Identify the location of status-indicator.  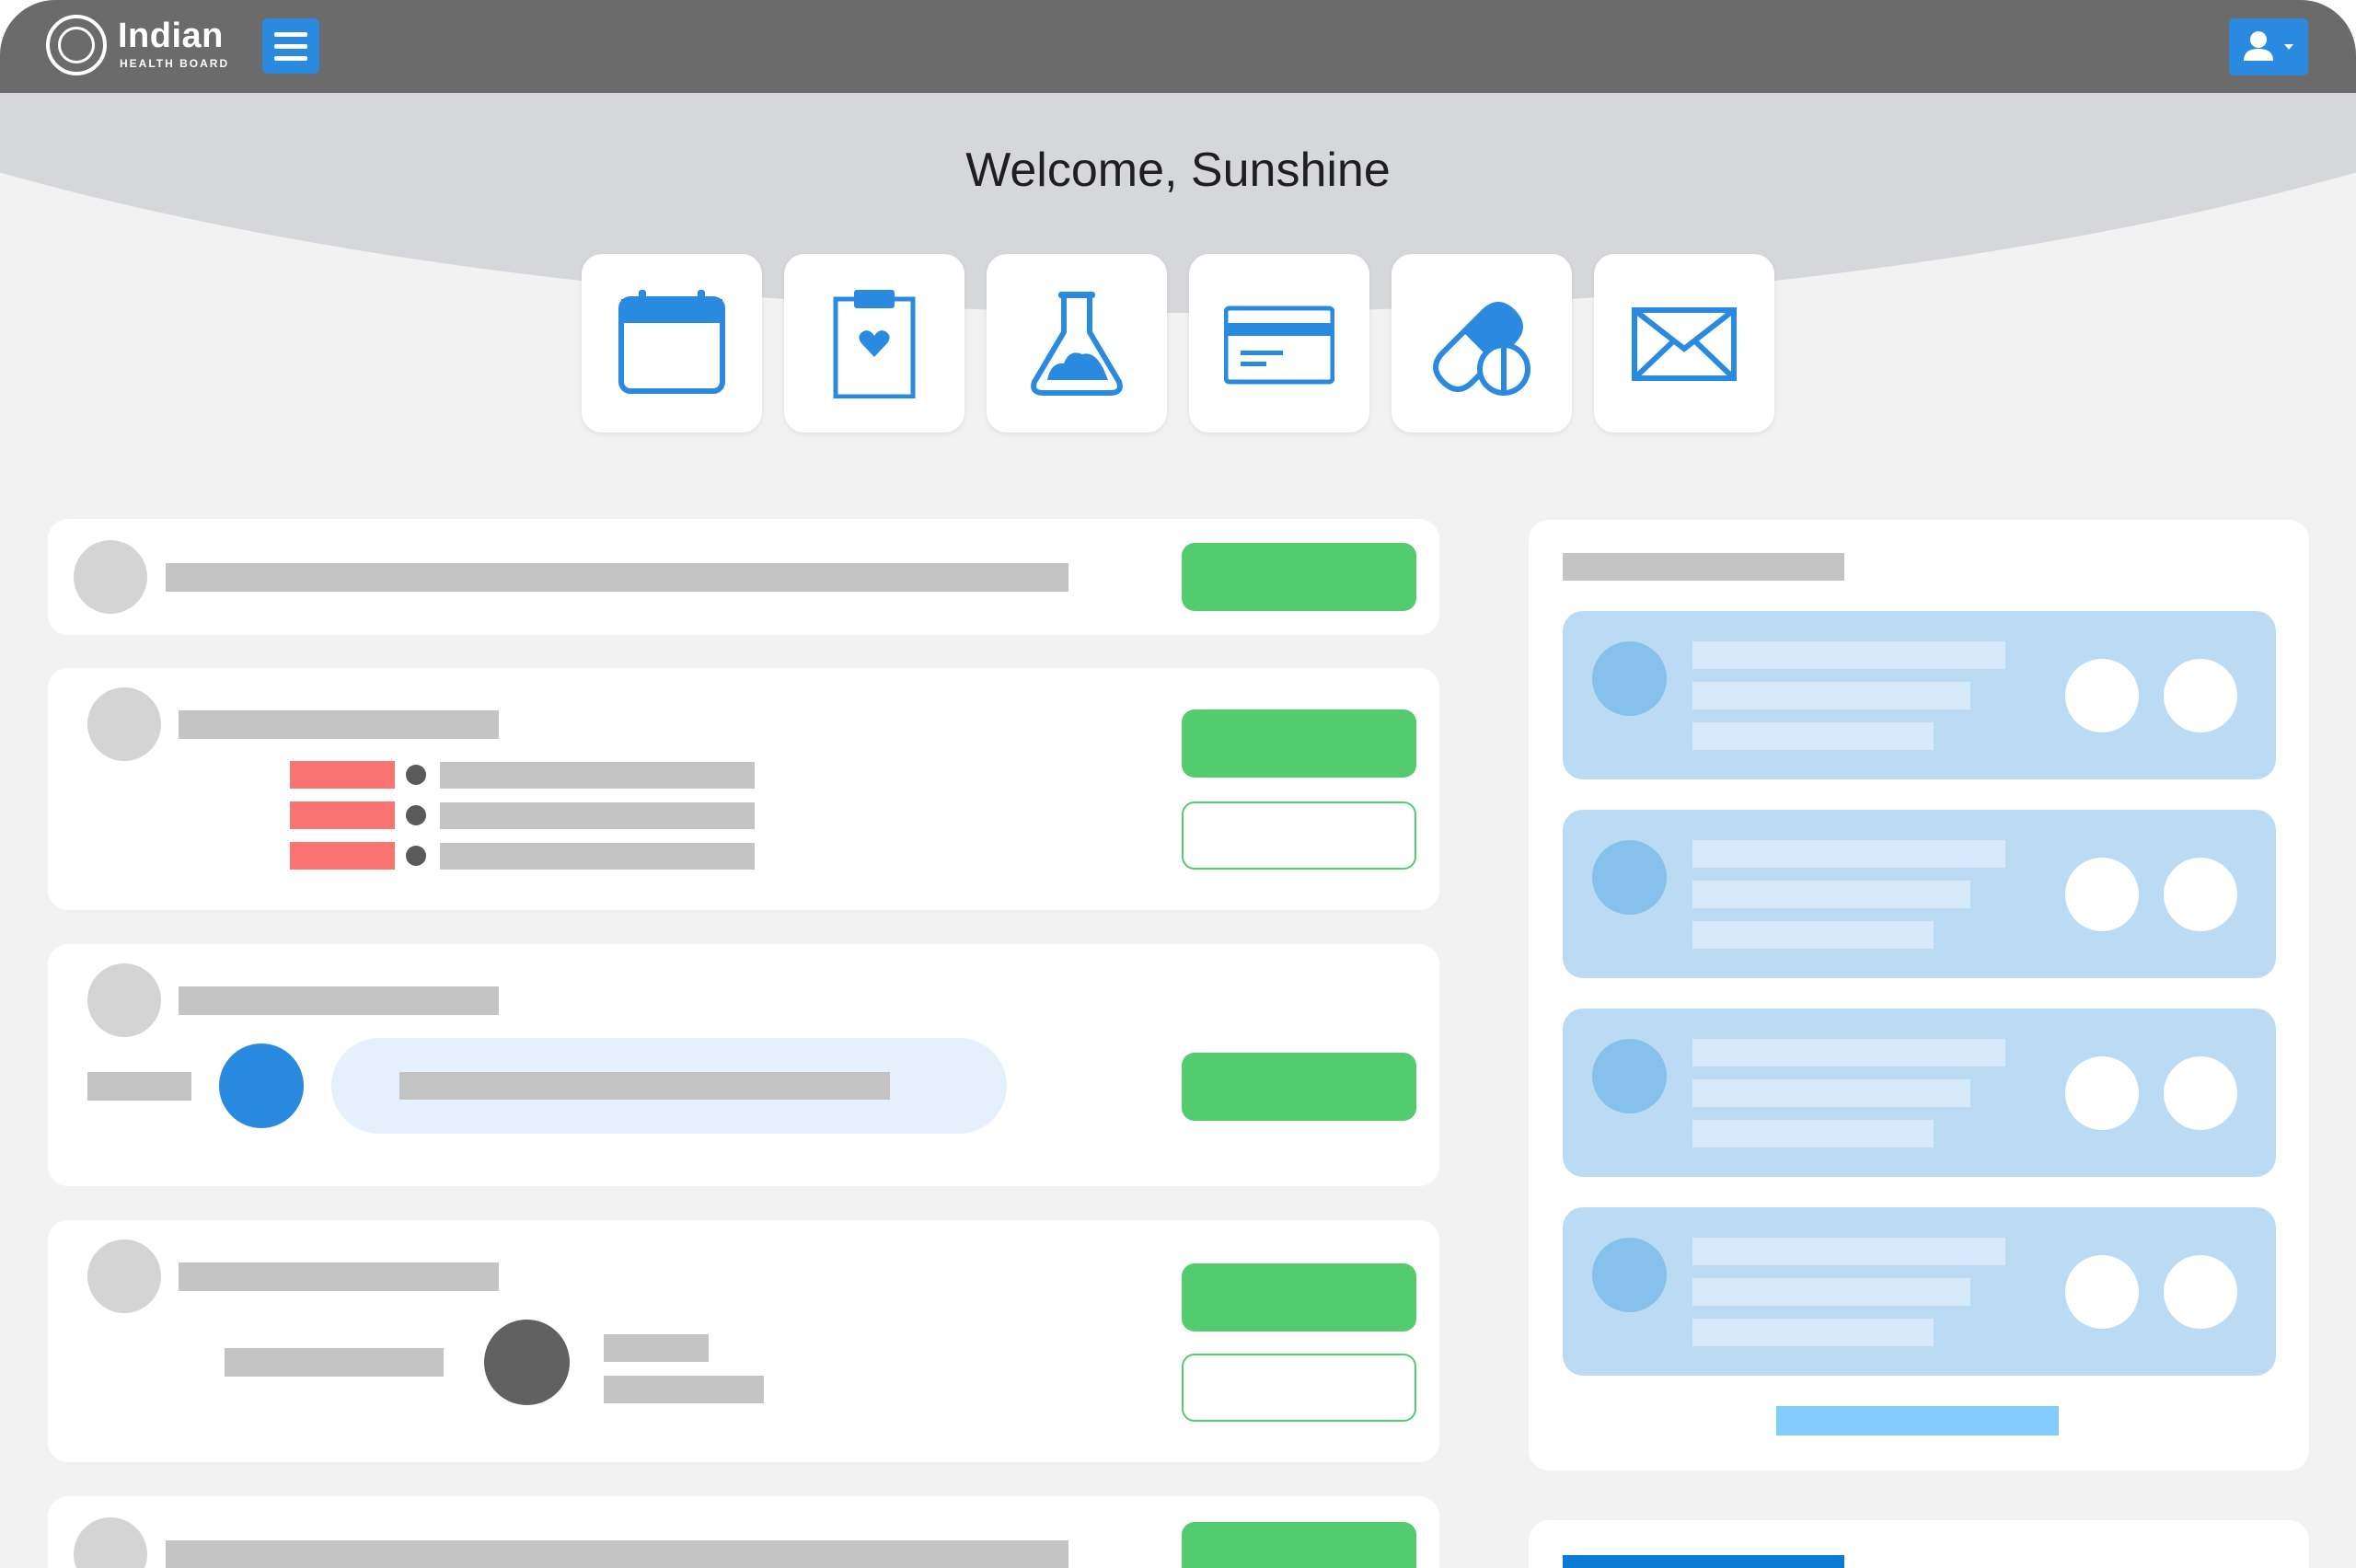
(261, 1085).